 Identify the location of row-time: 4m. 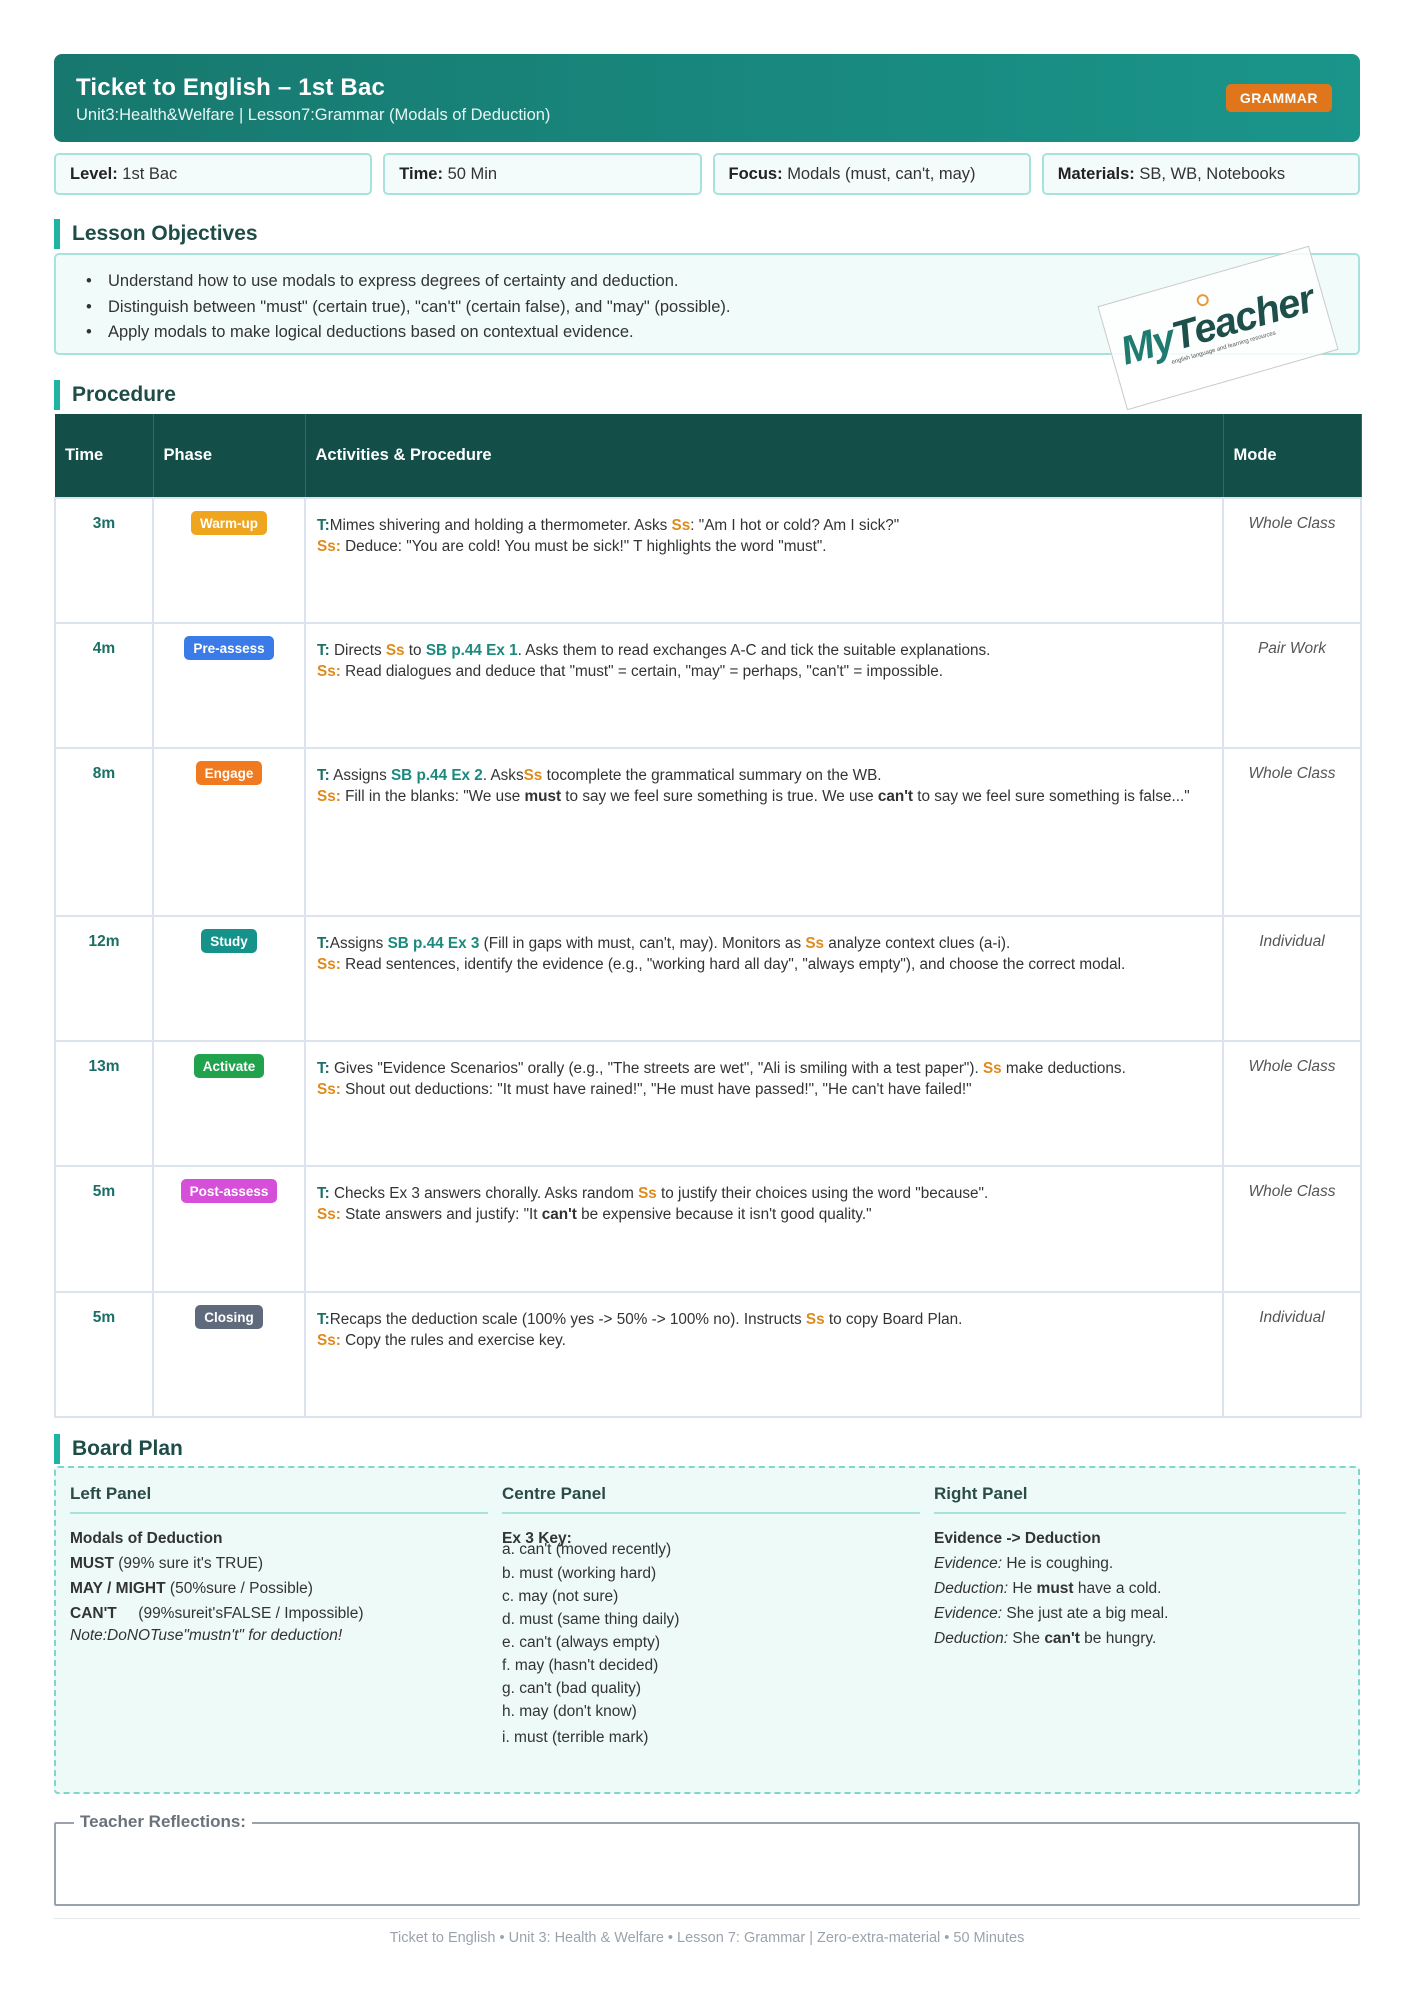
(104, 685).